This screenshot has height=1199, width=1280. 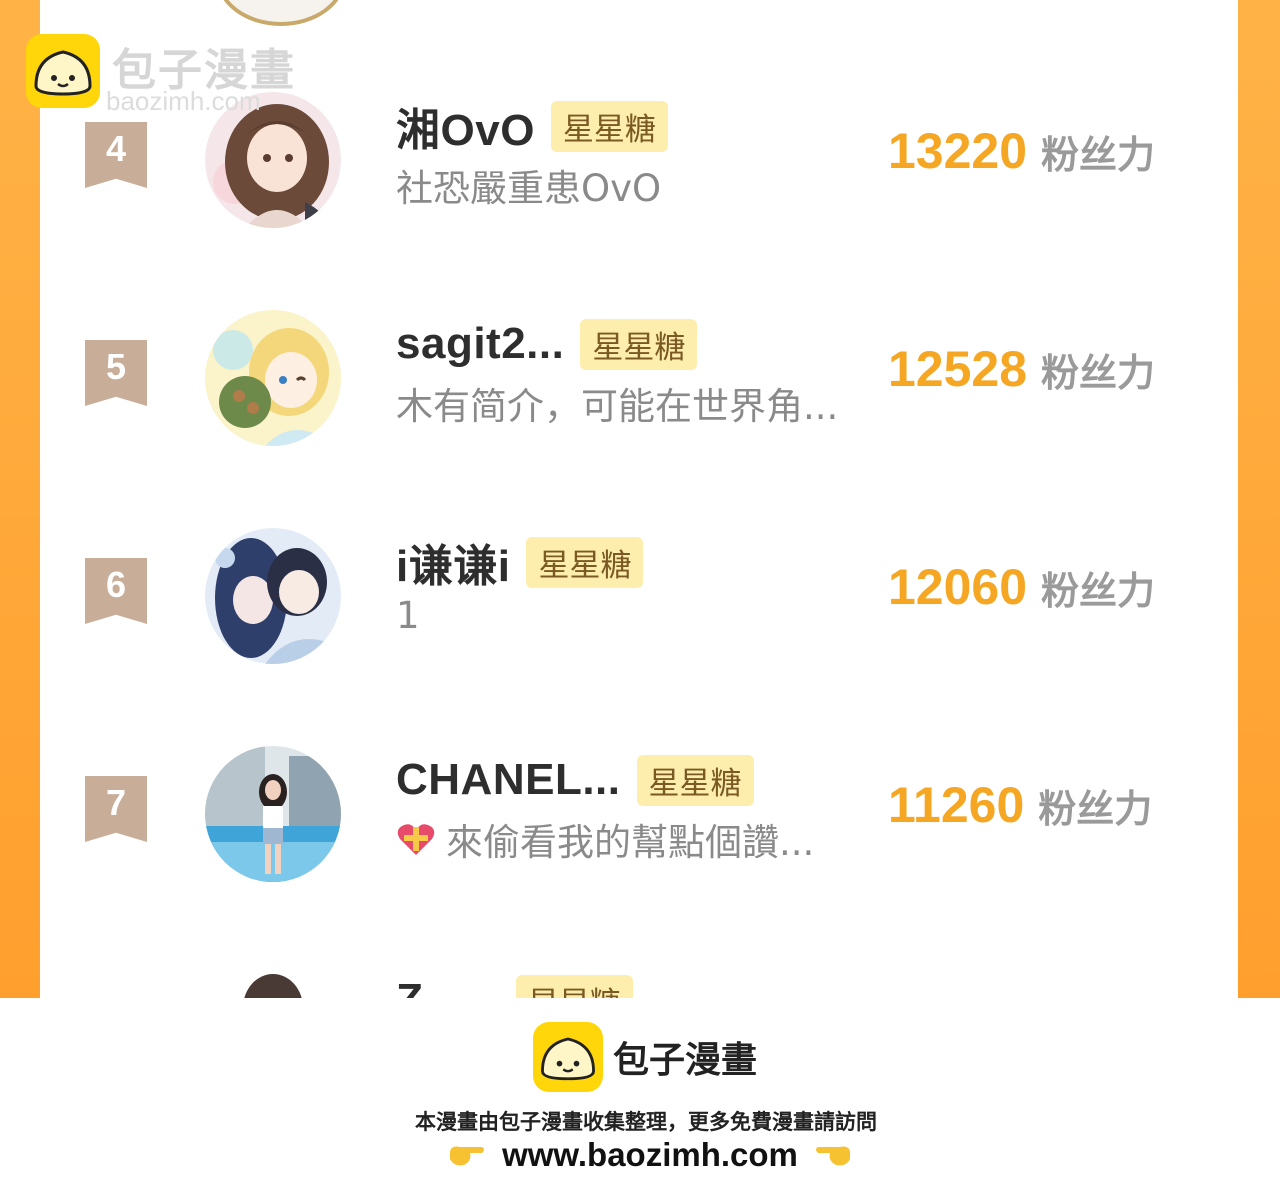 I want to click on fan-score: 12528 粉丝力, so click(x=1021, y=369).